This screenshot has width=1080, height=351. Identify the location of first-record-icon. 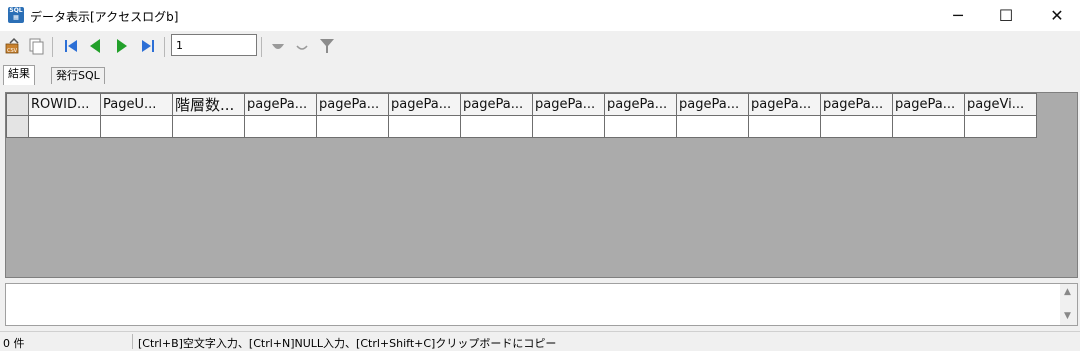
(71, 46).